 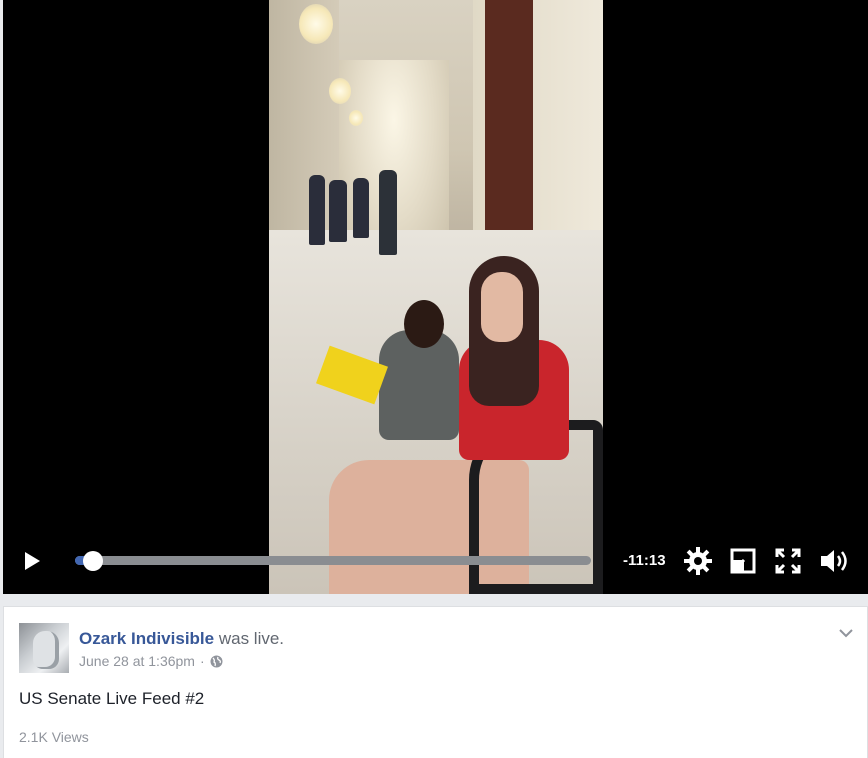 What do you see at coordinates (112, 698) in the screenshot?
I see `post-title: US Senate Live Feed #2` at bounding box center [112, 698].